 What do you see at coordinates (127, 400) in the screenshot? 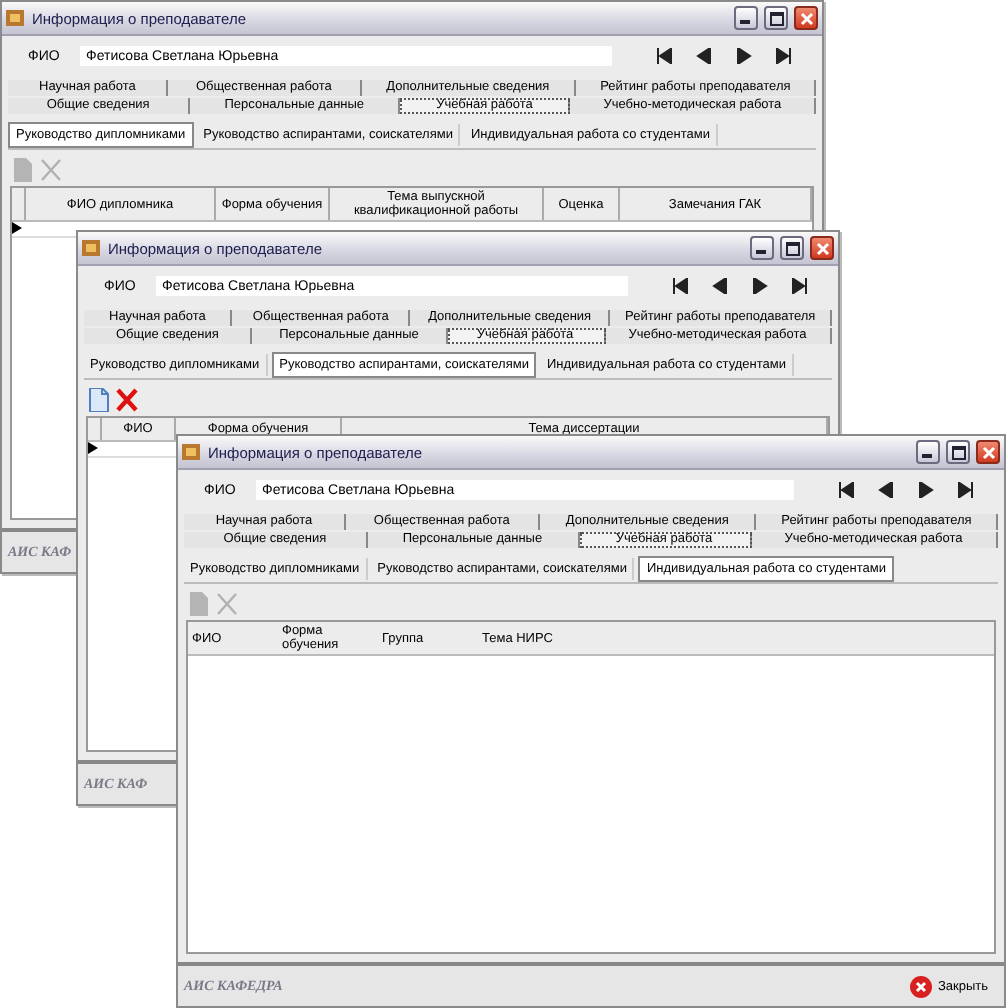
I see `delete-icon` at bounding box center [127, 400].